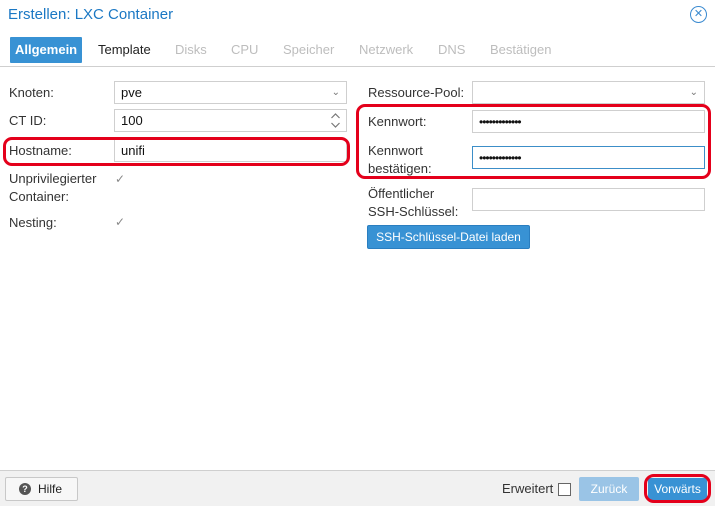 This screenshot has height=506, width=715. I want to click on node-label: Knoten:, so click(31, 92).